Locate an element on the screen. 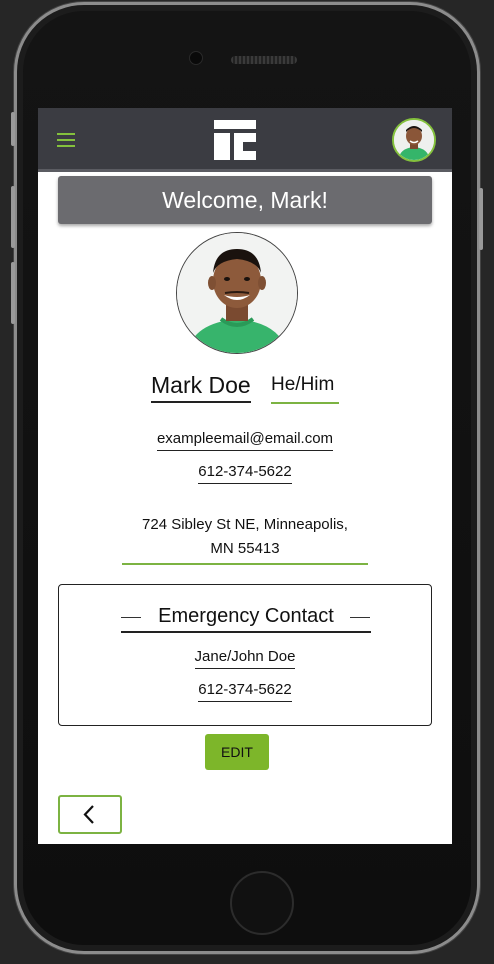 This screenshot has width=494, height=964. welcome-banner: Welcome, Mark! is located at coordinates (245, 200).